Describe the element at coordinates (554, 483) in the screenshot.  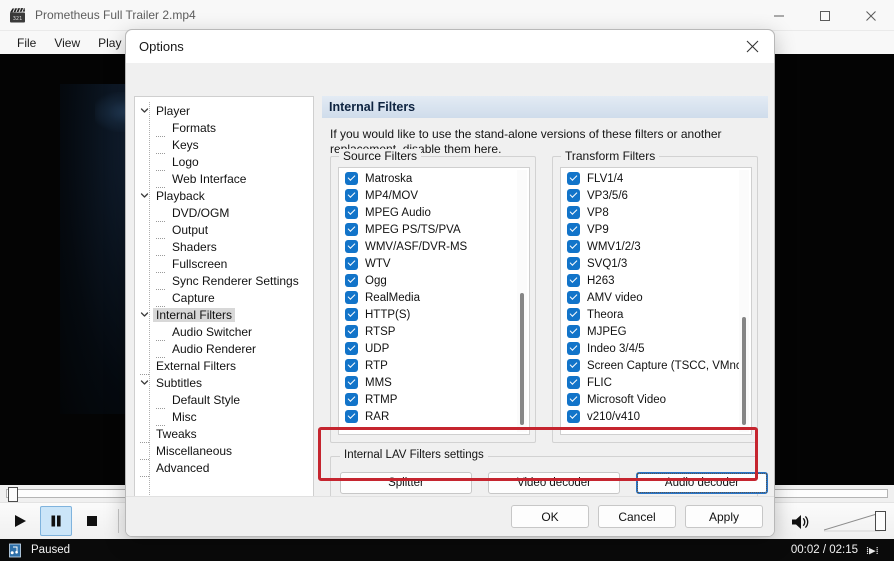
I see `video-decoder-button: Video decoder` at that location.